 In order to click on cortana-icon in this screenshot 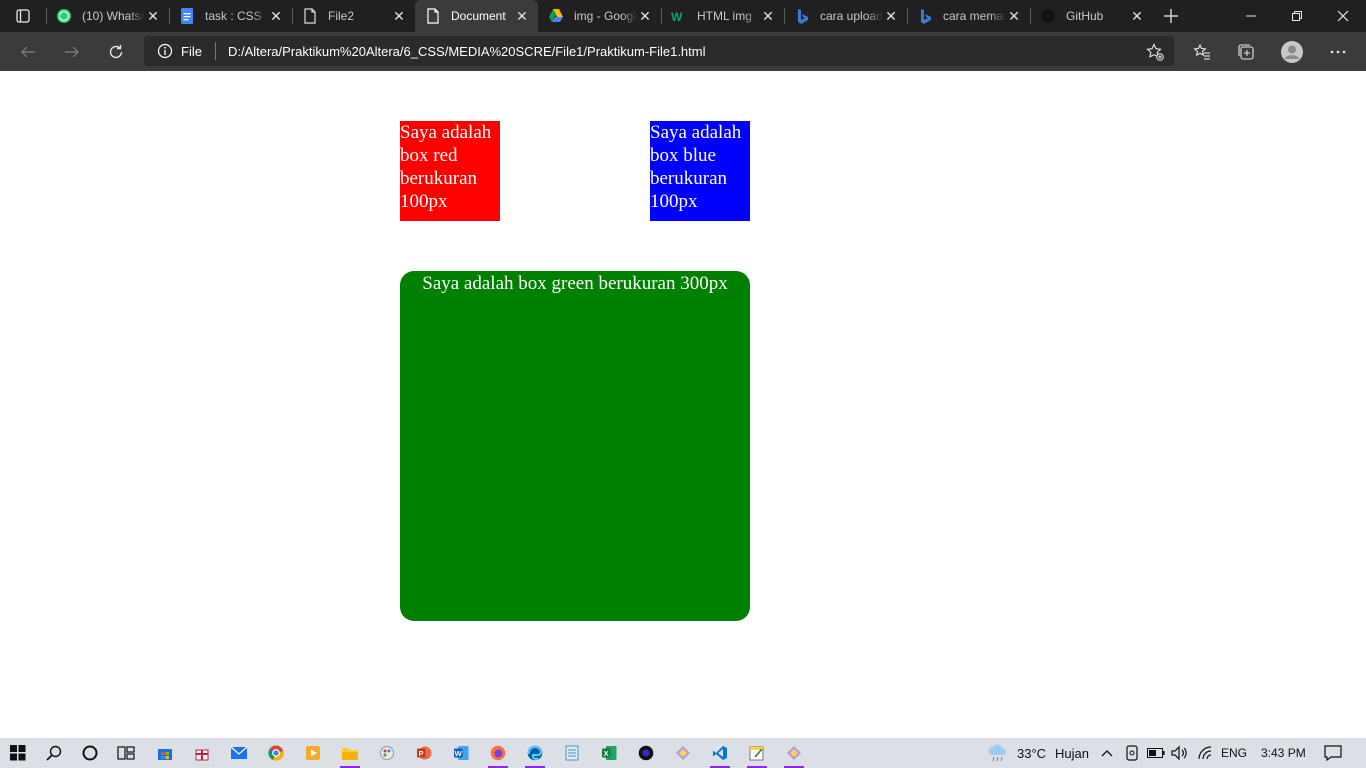, I will do `click(90, 753)`.